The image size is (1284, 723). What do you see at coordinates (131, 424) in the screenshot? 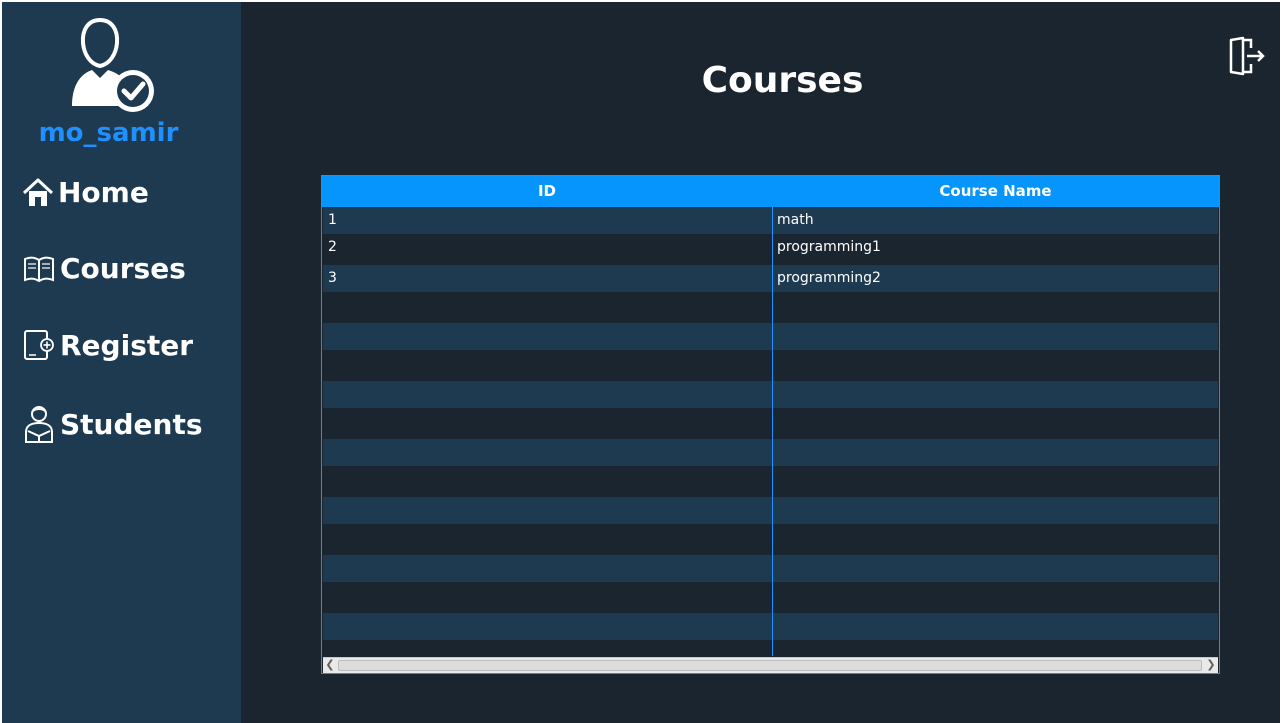
I see `sidebar-item-label: Students` at bounding box center [131, 424].